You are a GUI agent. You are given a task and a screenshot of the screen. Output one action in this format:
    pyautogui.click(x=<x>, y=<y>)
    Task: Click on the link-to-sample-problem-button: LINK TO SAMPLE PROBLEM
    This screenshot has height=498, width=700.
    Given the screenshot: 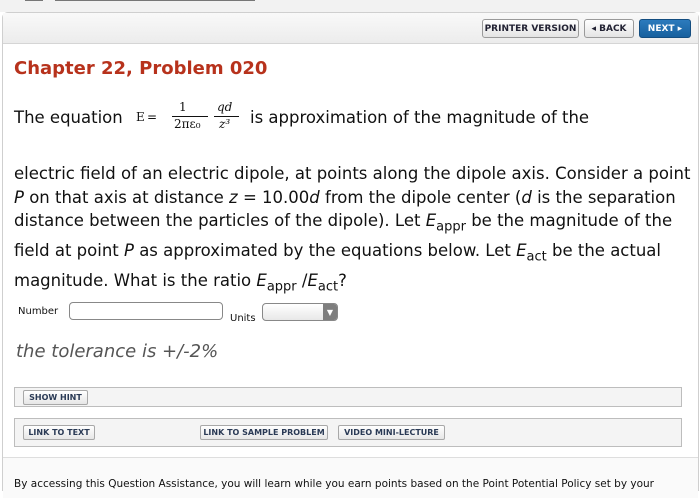 What is the action you would take?
    pyautogui.click(x=264, y=432)
    